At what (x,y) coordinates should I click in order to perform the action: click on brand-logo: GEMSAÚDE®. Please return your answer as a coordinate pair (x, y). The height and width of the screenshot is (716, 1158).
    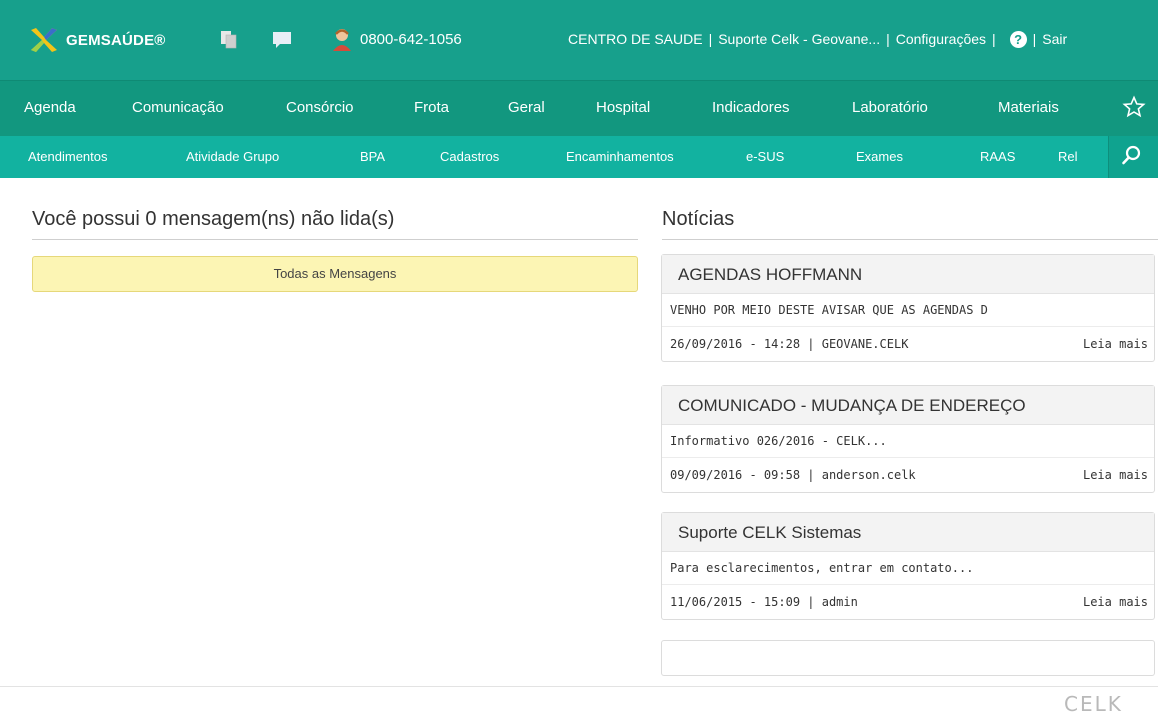
    Looking at the image, I should click on (97, 40).